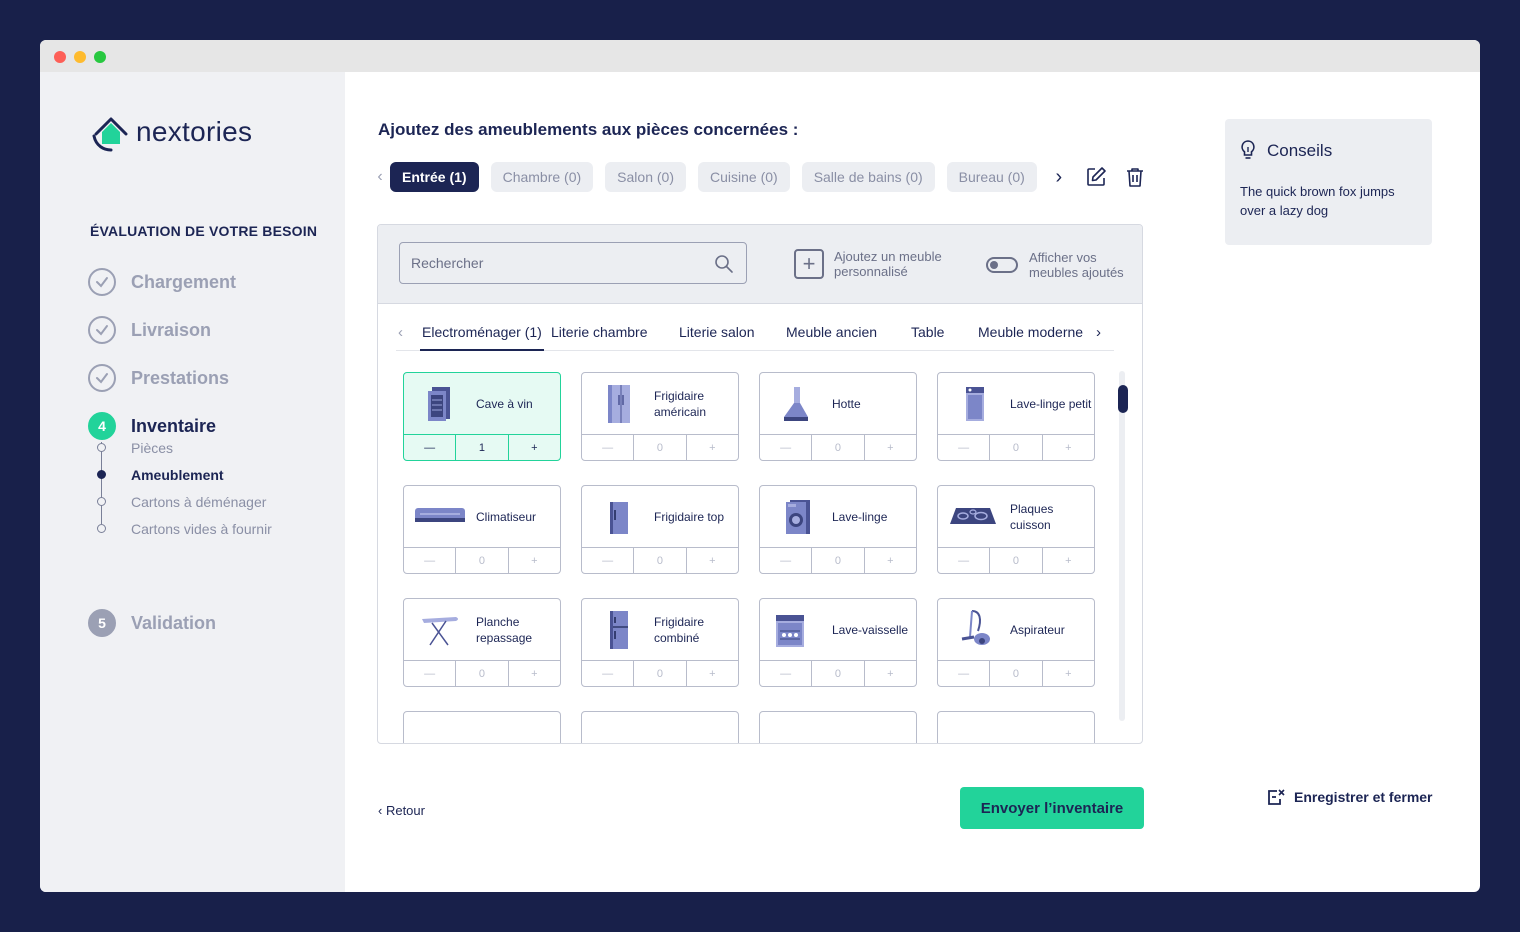  Describe the element at coordinates (1002, 265) in the screenshot. I see `show-added-toggle` at that location.